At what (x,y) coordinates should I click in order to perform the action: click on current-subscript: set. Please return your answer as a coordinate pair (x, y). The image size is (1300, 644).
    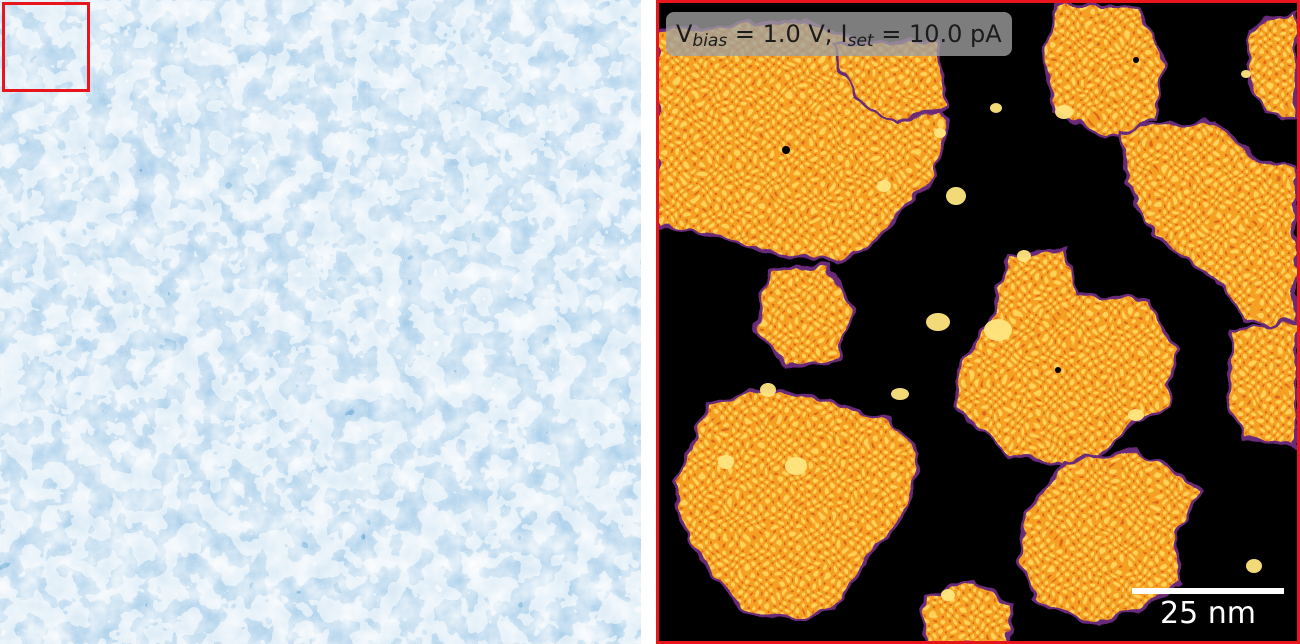
    Looking at the image, I should click on (860, 41).